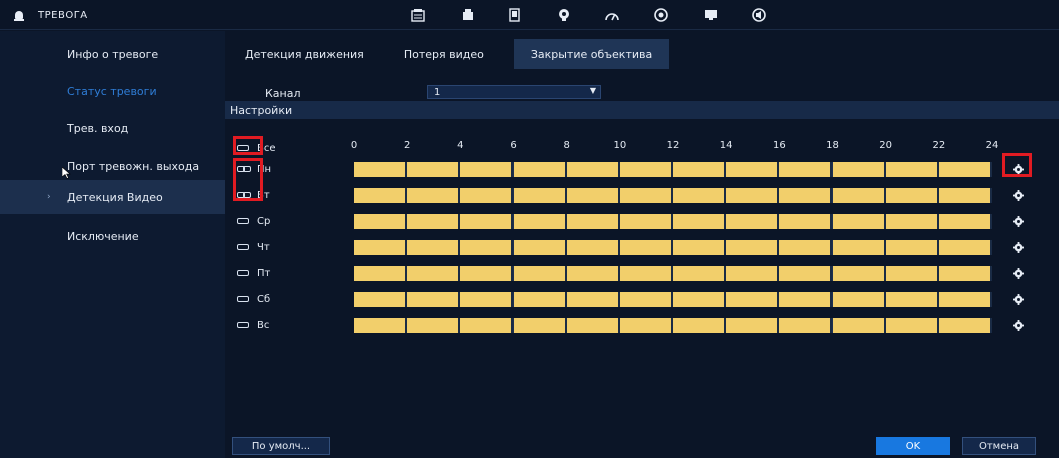  I want to click on audio-icon, so click(759, 15).